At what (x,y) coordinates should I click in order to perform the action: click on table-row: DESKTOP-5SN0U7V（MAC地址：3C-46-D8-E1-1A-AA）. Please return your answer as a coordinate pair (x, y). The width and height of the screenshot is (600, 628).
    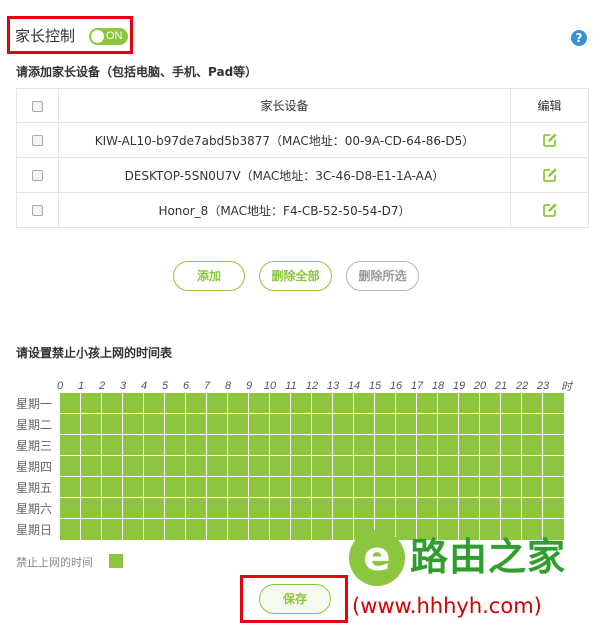
    Looking at the image, I should click on (302, 175).